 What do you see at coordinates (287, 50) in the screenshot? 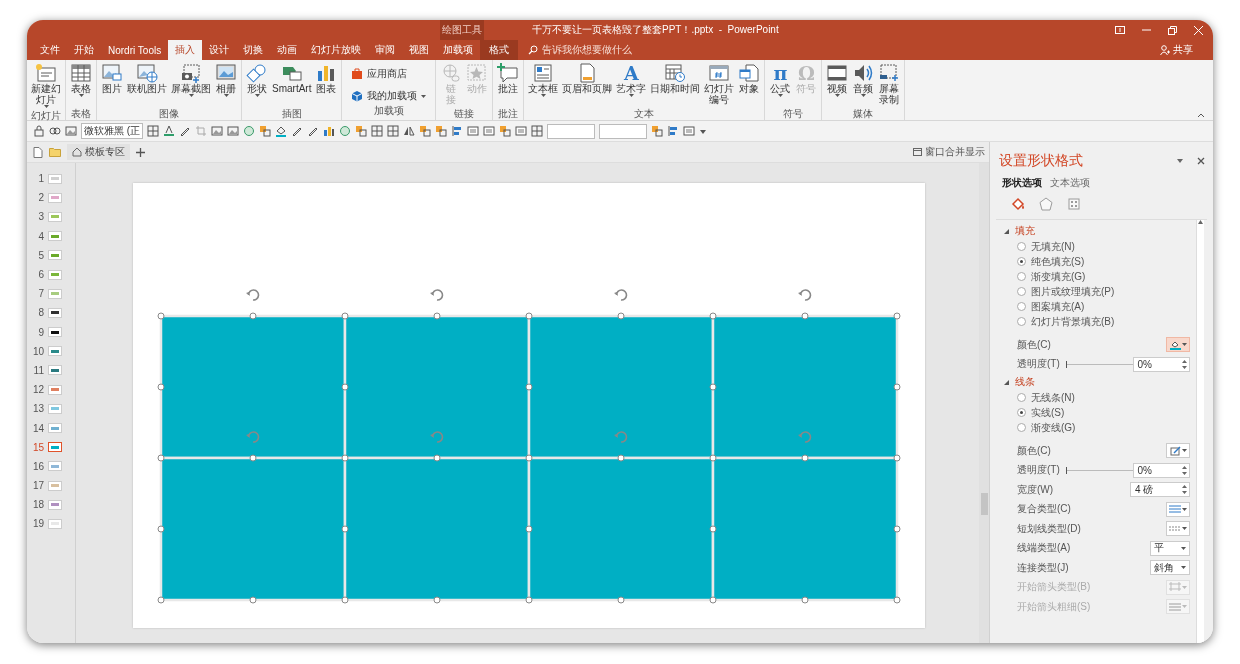
I see `ribbon-tab: 动画` at bounding box center [287, 50].